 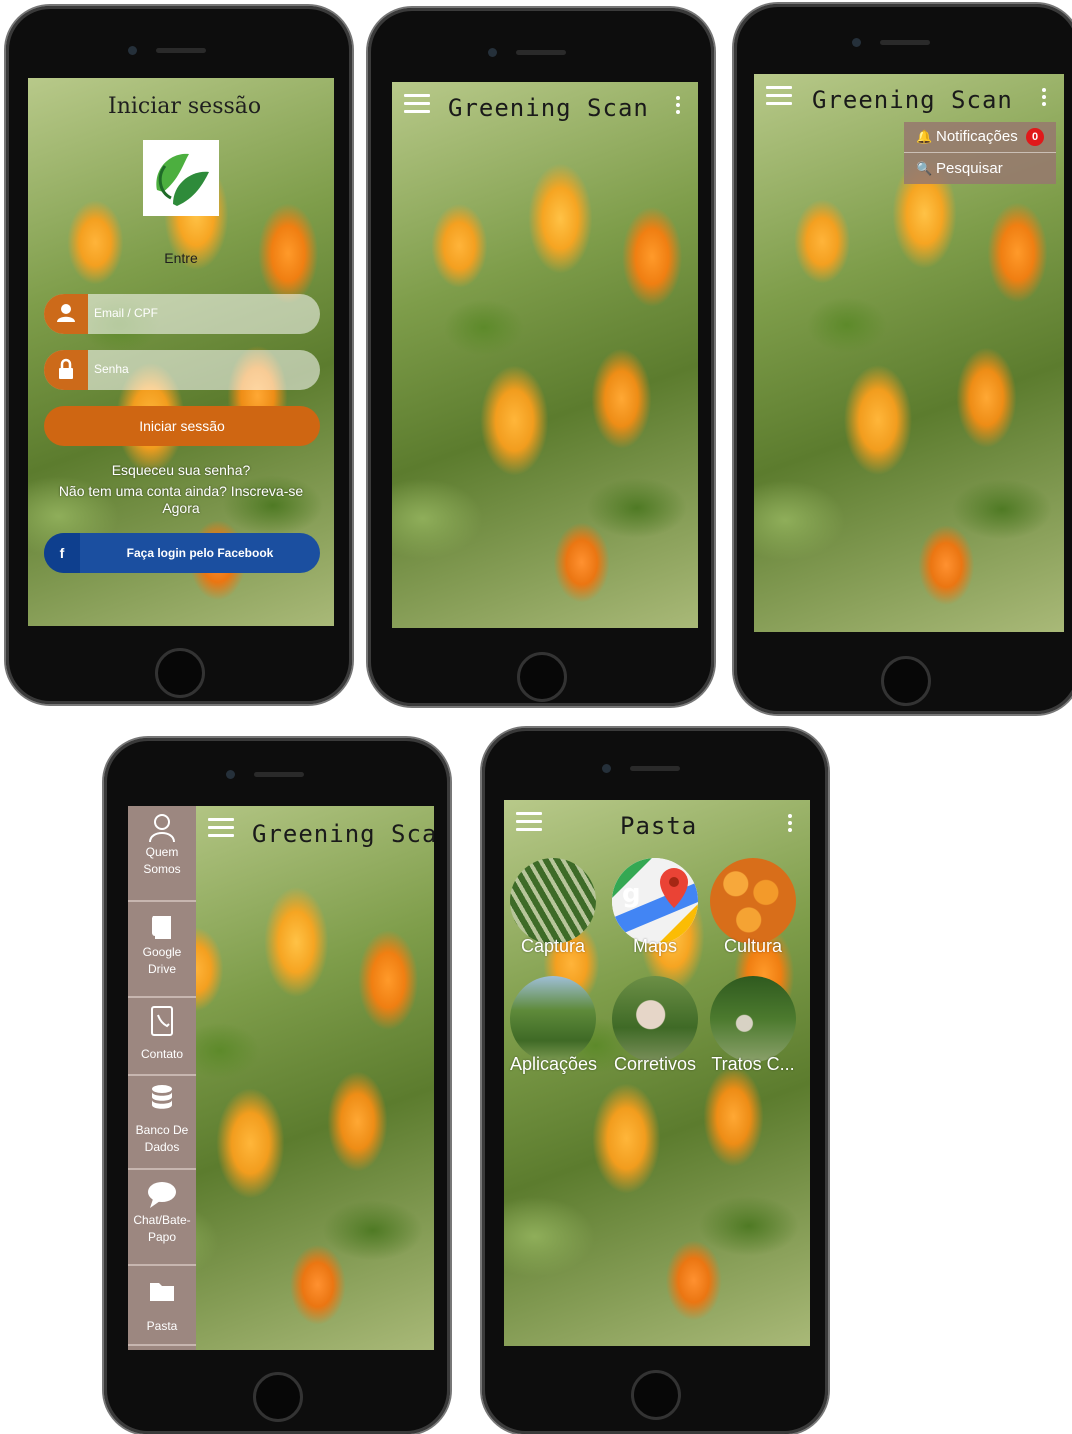 I want to click on tile-label: Captura, so click(x=553, y=946).